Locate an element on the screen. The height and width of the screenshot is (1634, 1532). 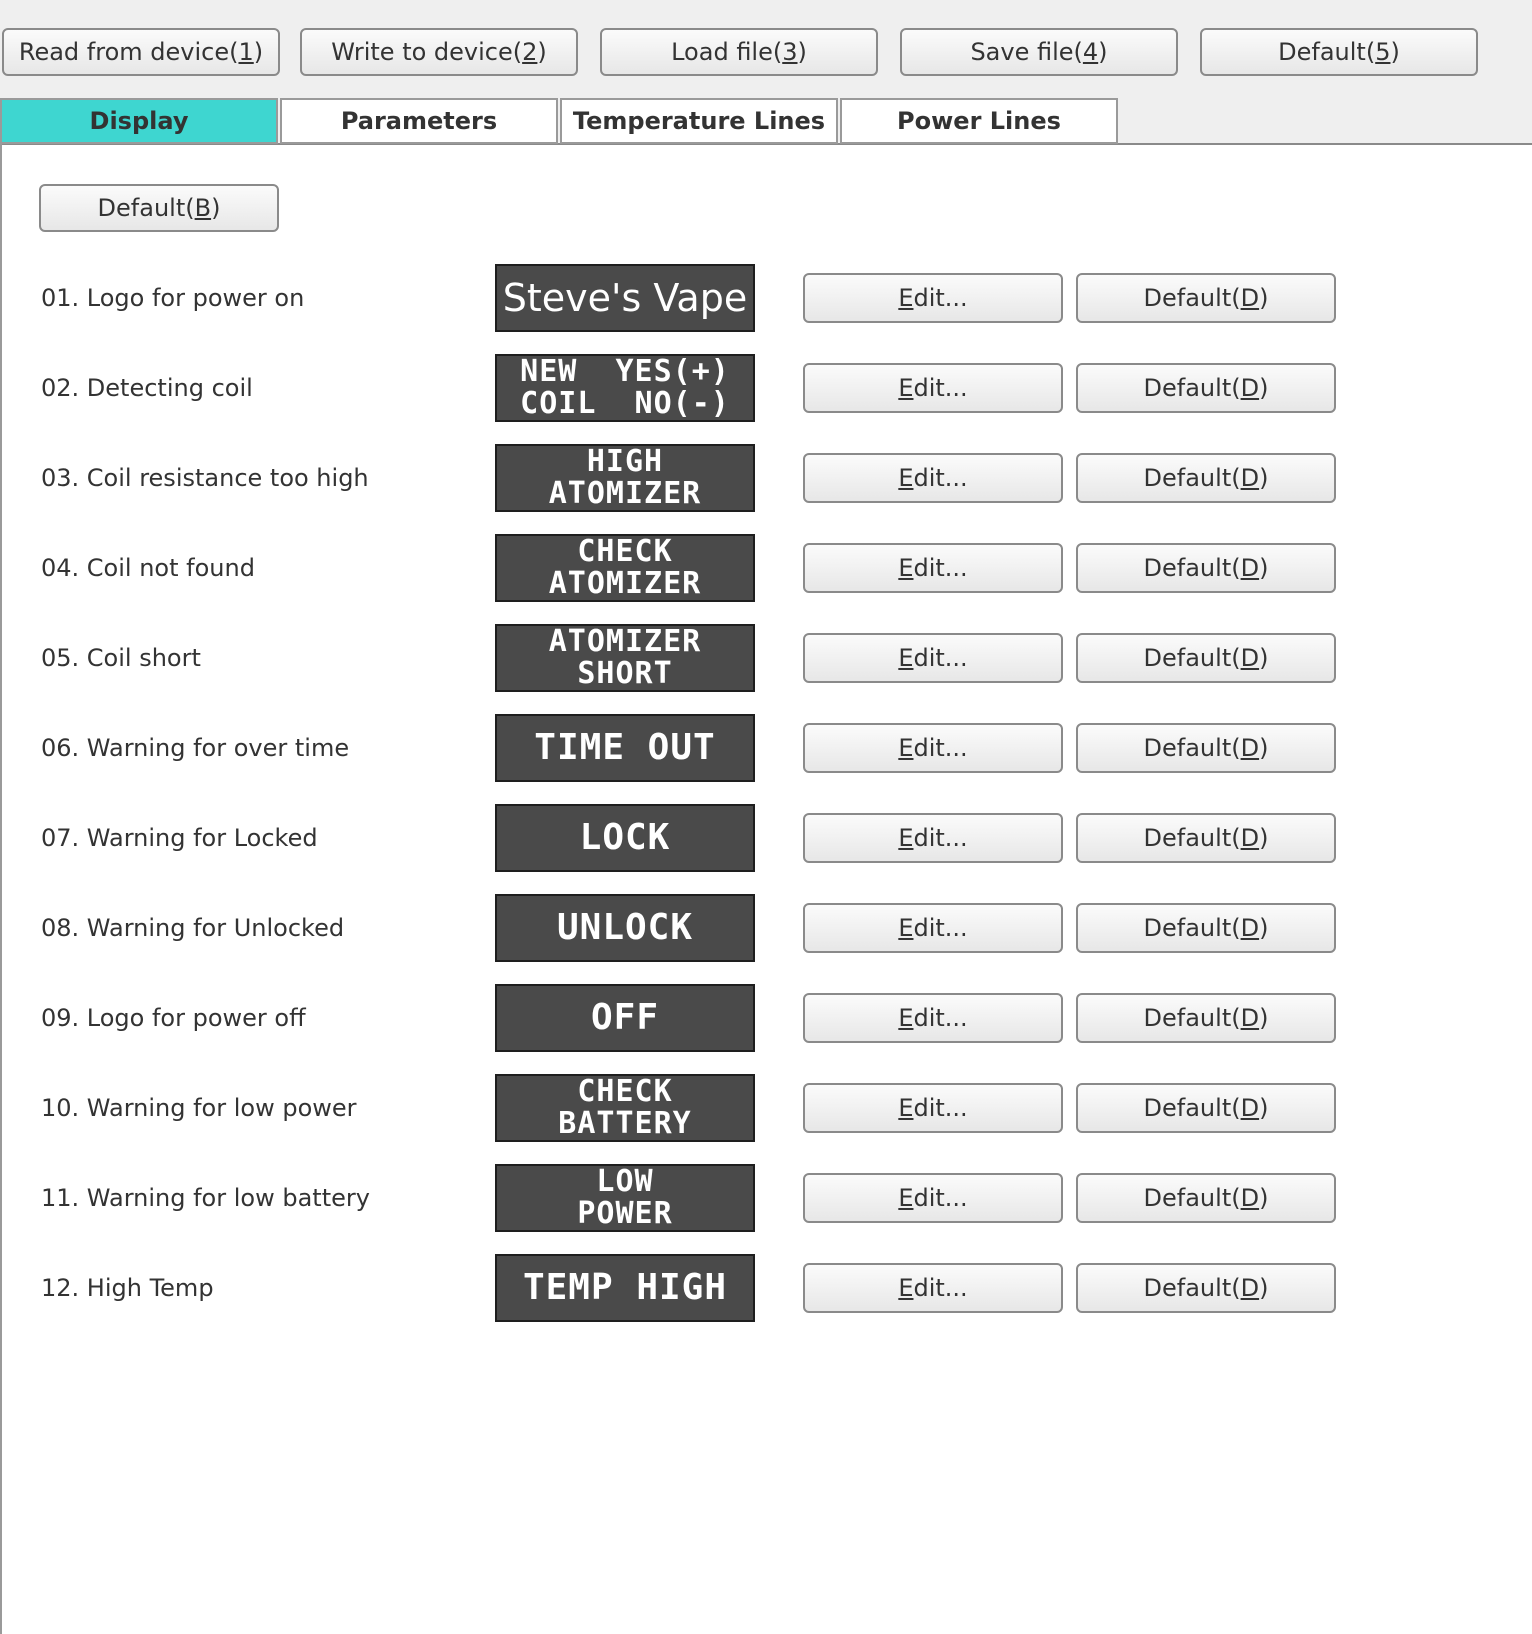
row-label: 12. High Temp is located at coordinates (127, 1288).